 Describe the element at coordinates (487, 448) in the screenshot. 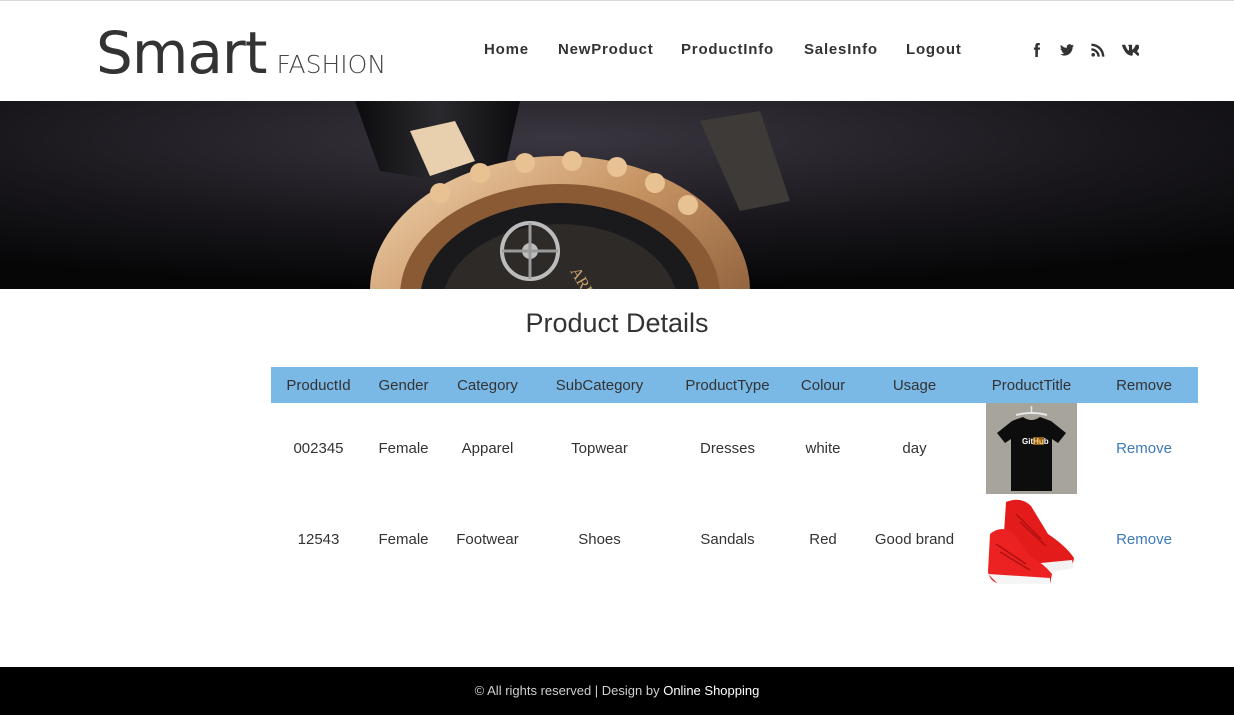

I see `cell-category: Apparel` at that location.